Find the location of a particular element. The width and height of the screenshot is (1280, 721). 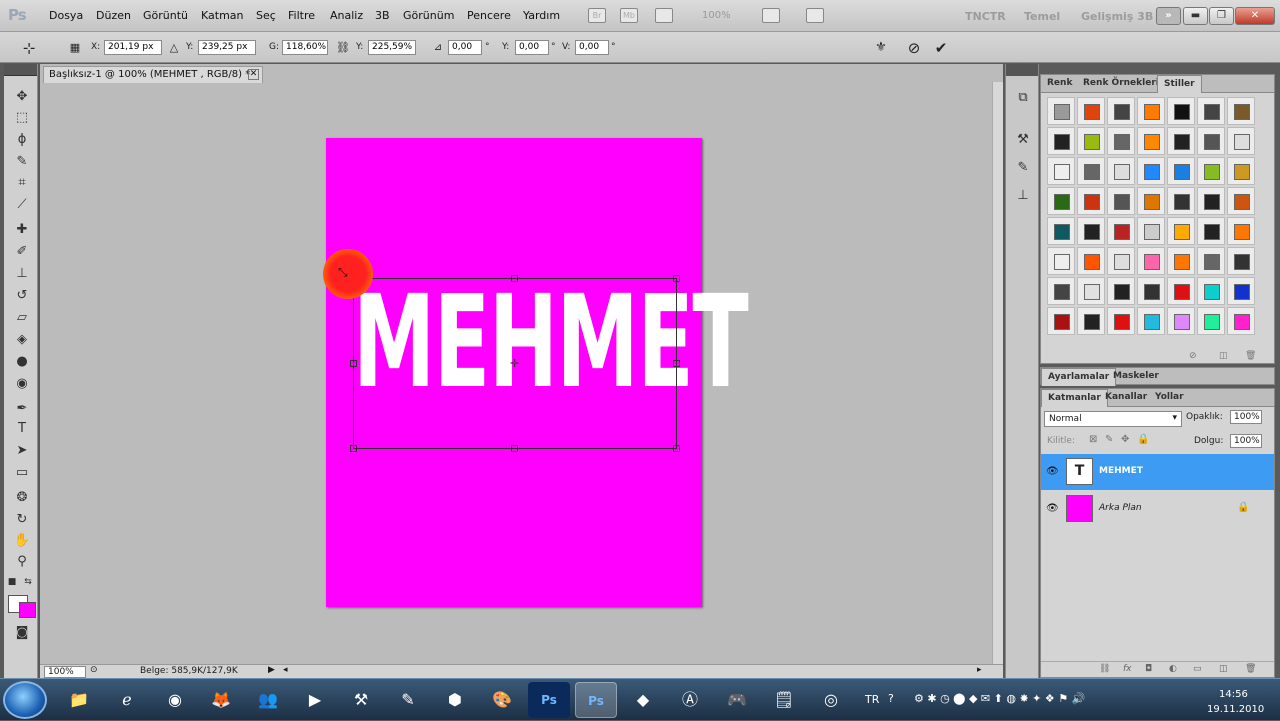

status-menu-arrow-icon: ▶ is located at coordinates (271, 670).